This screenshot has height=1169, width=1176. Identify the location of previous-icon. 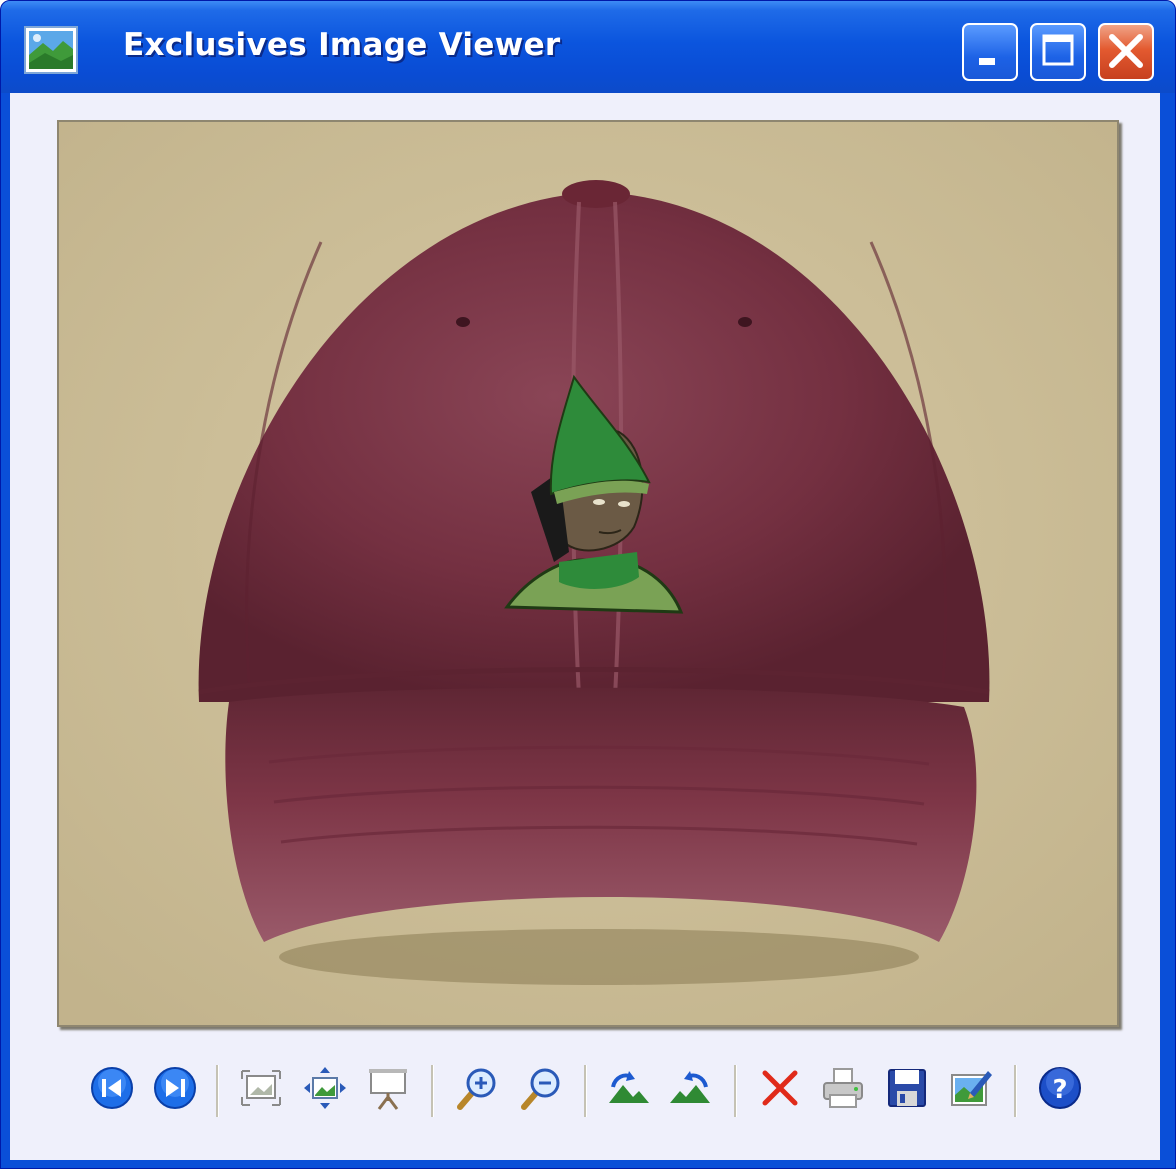
(112, 1088).